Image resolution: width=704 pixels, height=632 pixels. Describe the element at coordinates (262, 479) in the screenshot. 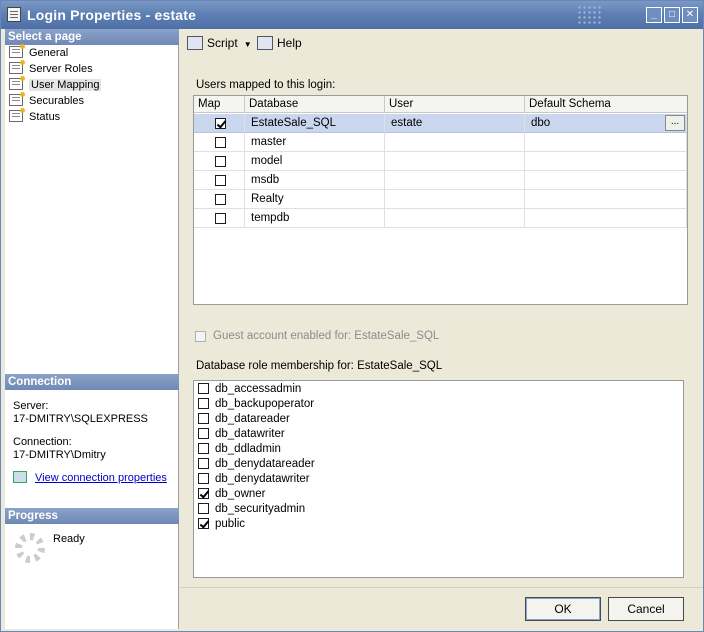

I see `role-label: db_denydatawriter` at that location.